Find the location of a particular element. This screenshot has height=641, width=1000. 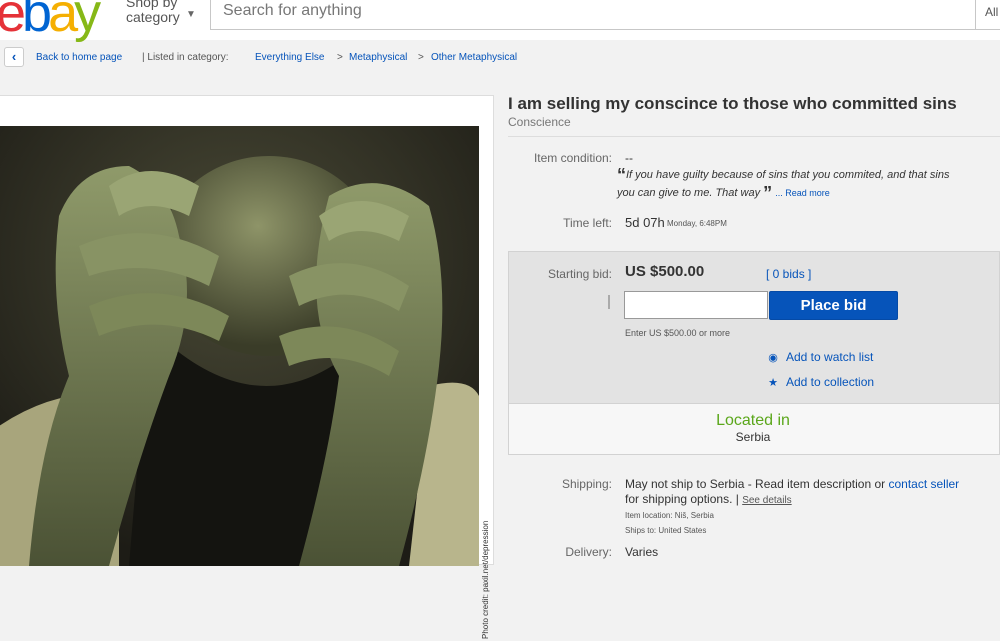

delivery-value: Varies is located at coordinates (642, 552).